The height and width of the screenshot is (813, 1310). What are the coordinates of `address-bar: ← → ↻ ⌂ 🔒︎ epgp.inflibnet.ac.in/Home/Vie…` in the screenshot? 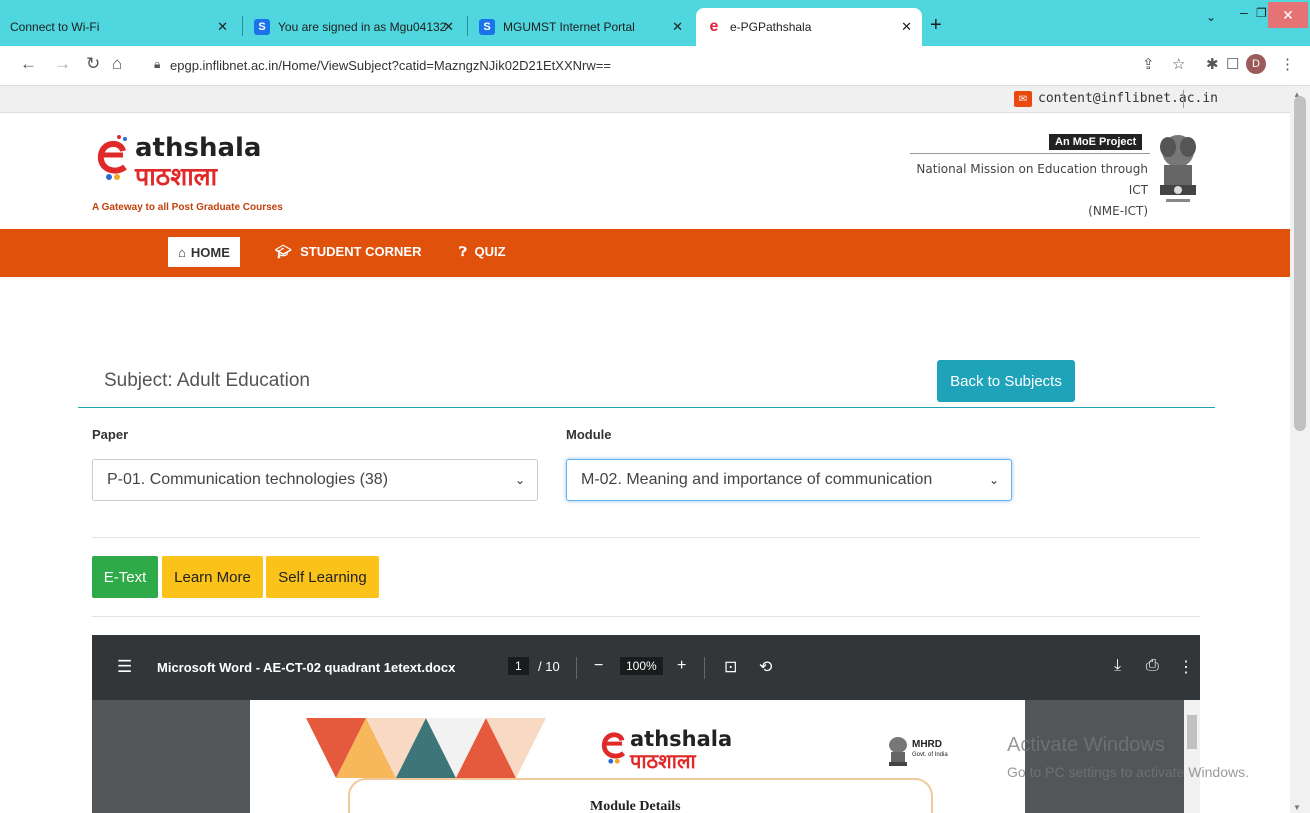 It's located at (655, 66).